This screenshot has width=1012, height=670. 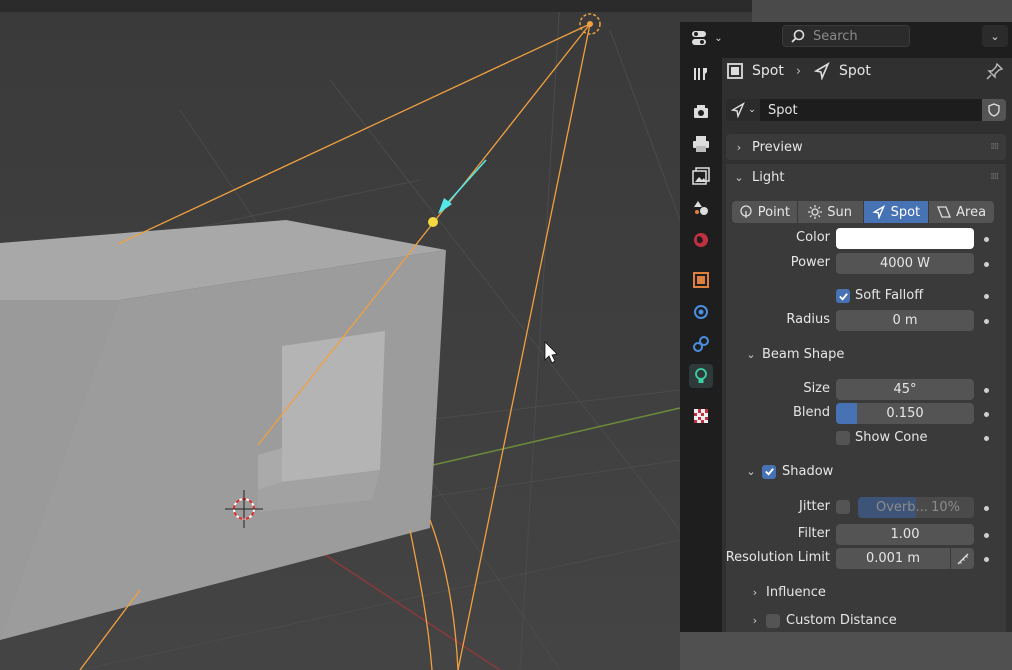 I want to click on object-data-tab, so click(x=701, y=376).